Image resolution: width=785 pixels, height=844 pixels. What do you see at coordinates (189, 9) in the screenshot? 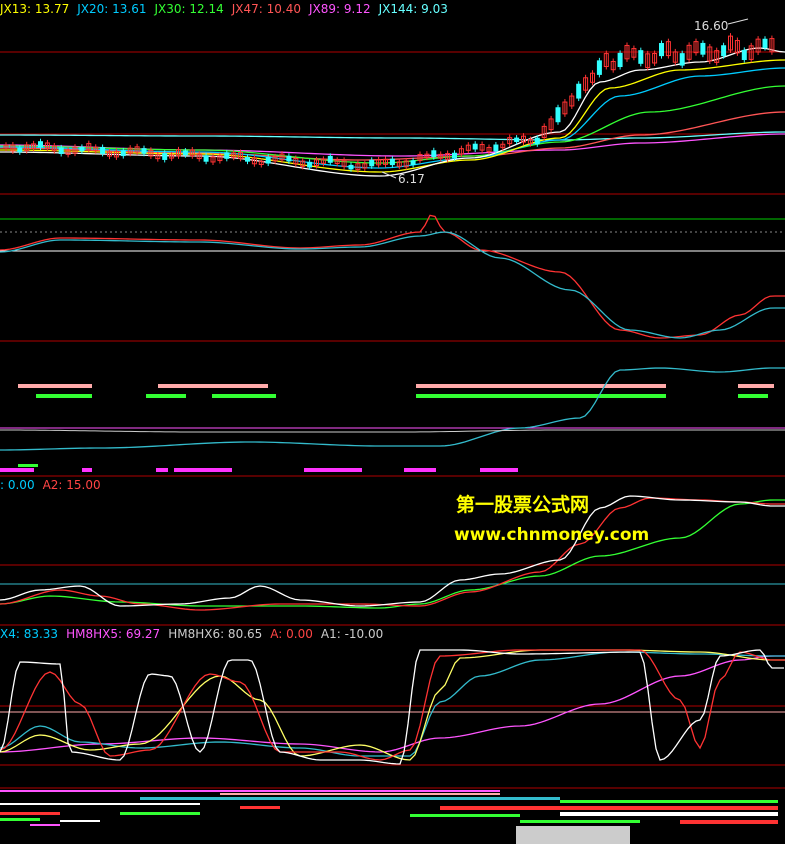
I see `indicator-value: JX30: 12.14` at bounding box center [189, 9].